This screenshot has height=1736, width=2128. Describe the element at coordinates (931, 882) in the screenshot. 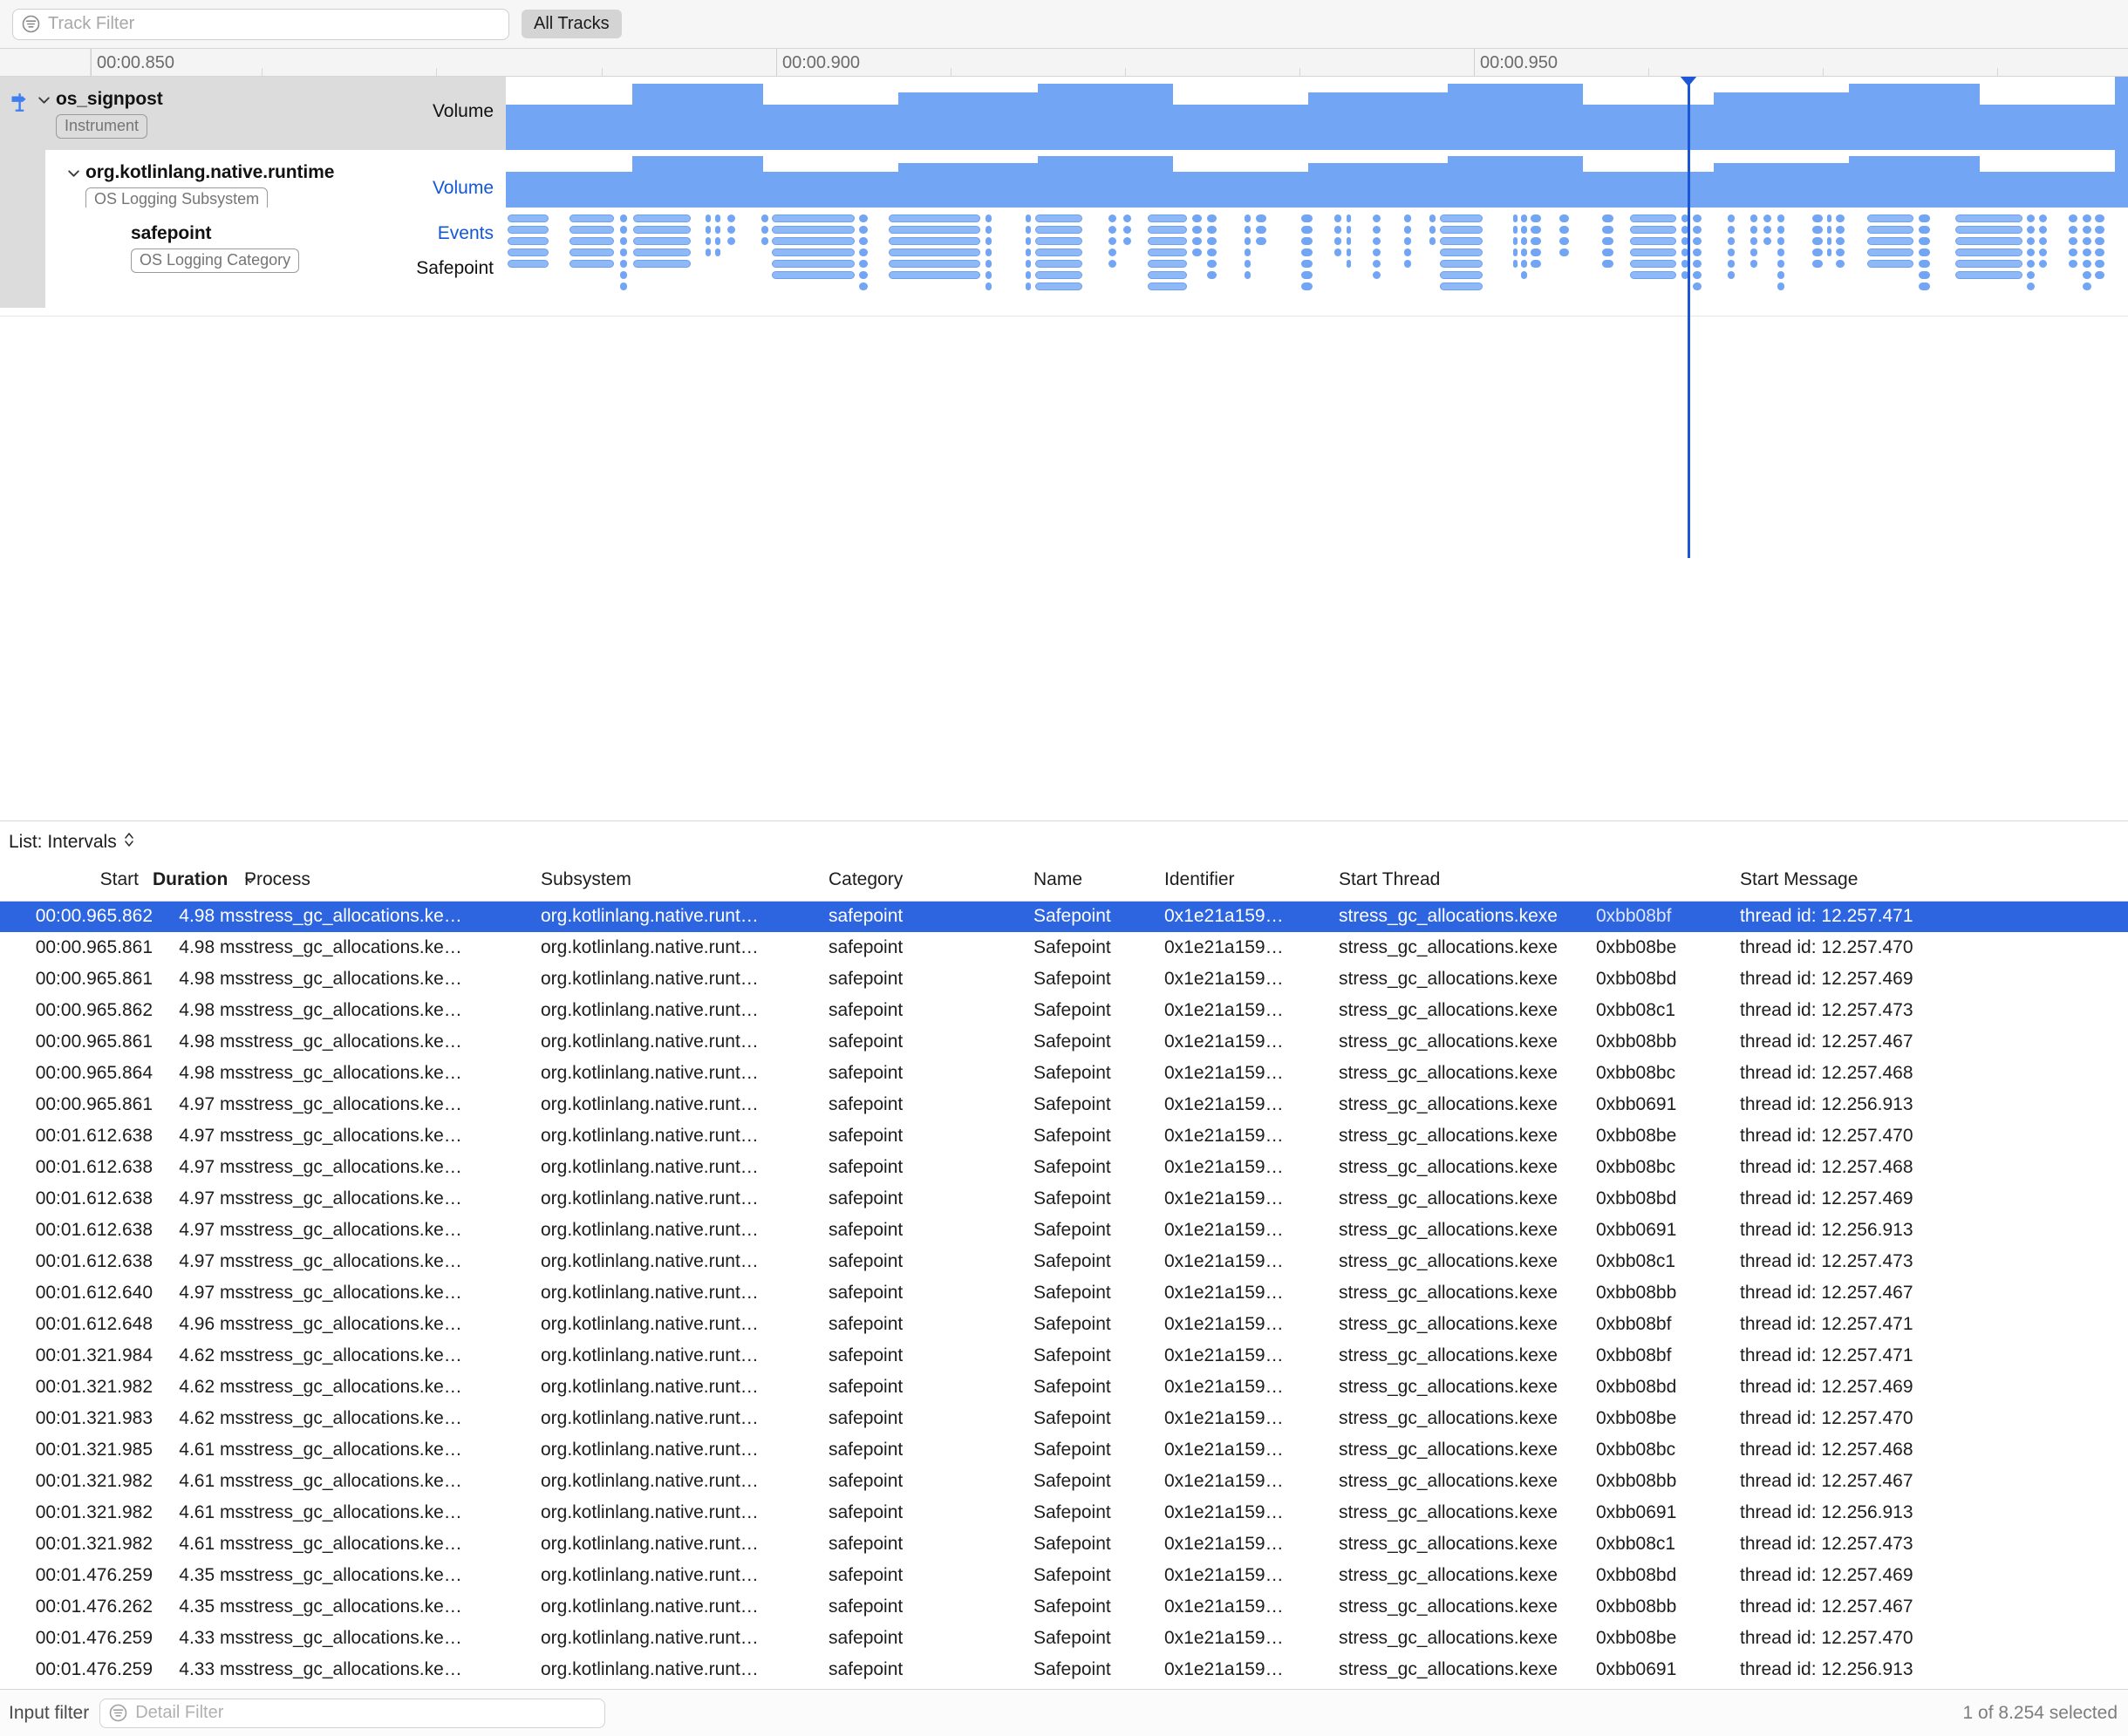

I see `column-header-category: Category` at that location.